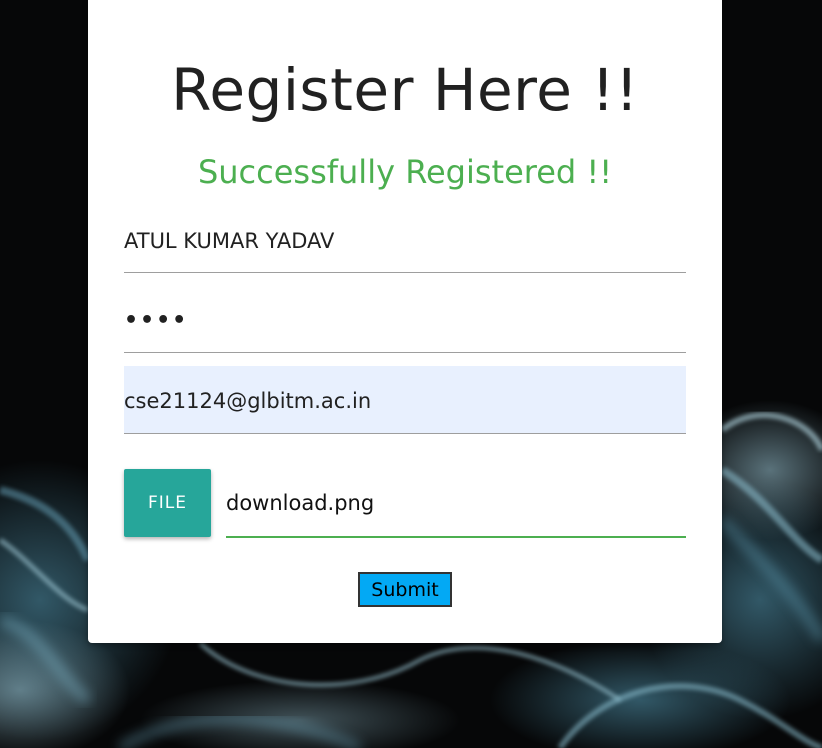  I want to click on email-field: cse21124@glbitm.ac.in, so click(405, 400).